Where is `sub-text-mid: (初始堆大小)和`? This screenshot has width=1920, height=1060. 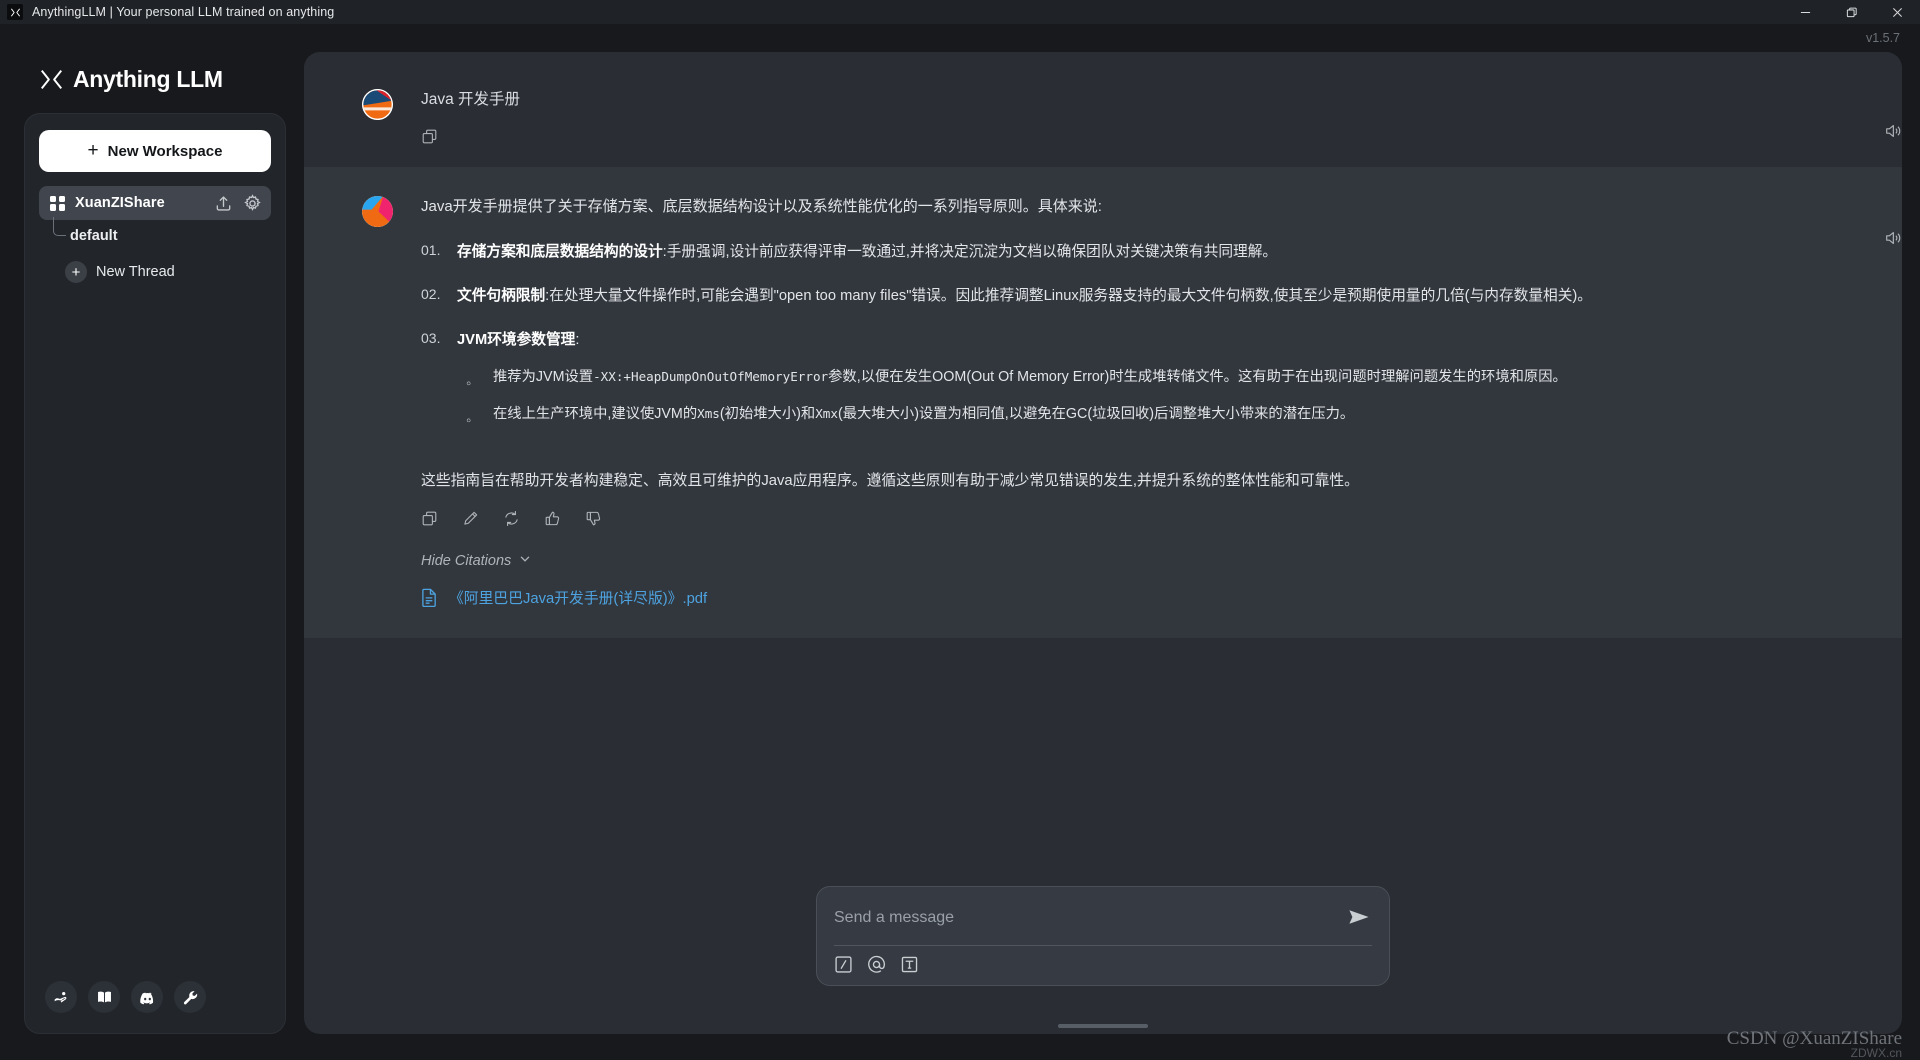 sub-text-mid: (初始堆大小)和 is located at coordinates (767, 414).